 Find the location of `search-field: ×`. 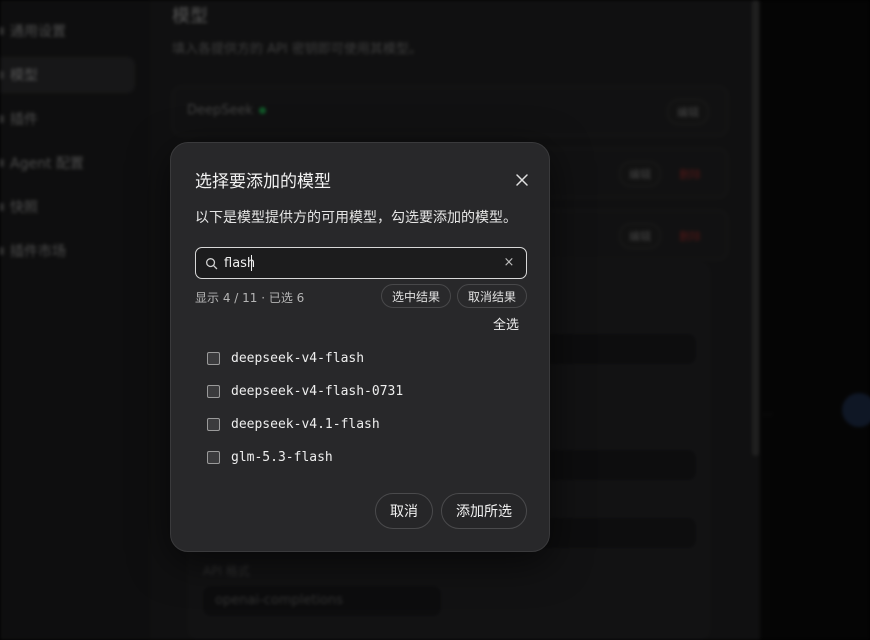

search-field: × is located at coordinates (361, 263).